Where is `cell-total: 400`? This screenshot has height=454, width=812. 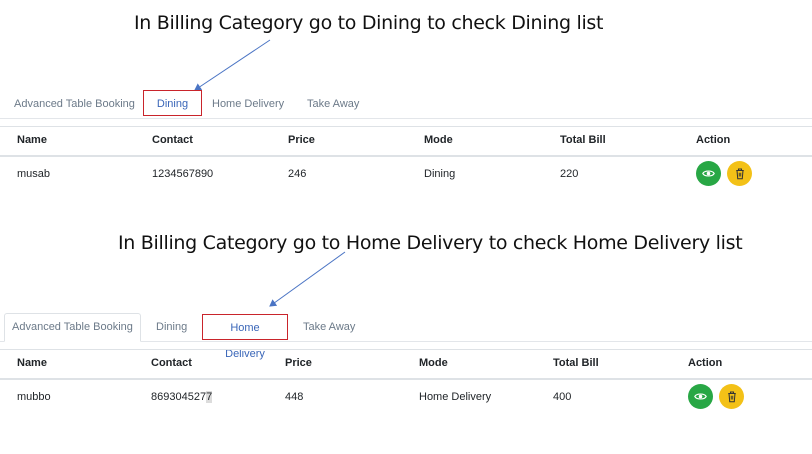 cell-total: 400 is located at coordinates (562, 397).